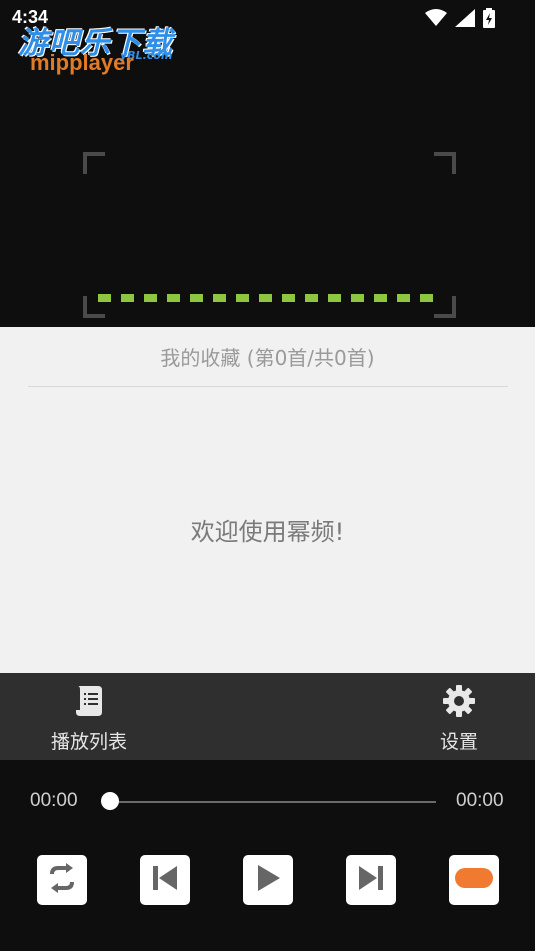  What do you see at coordinates (480, 800) in the screenshot?
I see `time-total: 00:00` at bounding box center [480, 800].